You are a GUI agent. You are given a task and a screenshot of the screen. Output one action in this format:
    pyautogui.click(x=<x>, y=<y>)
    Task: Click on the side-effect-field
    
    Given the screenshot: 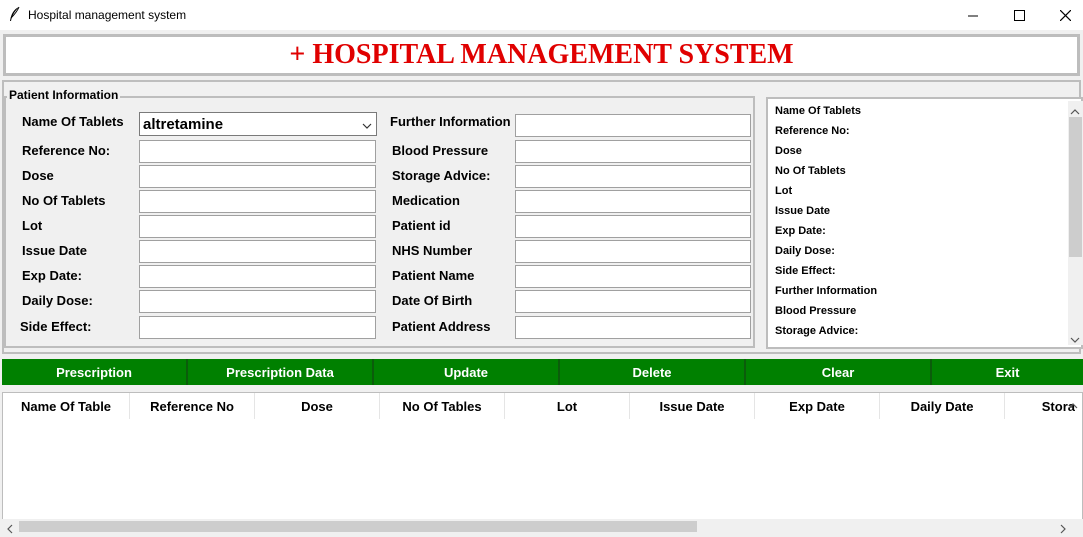 What is the action you would take?
    pyautogui.click(x=257, y=327)
    